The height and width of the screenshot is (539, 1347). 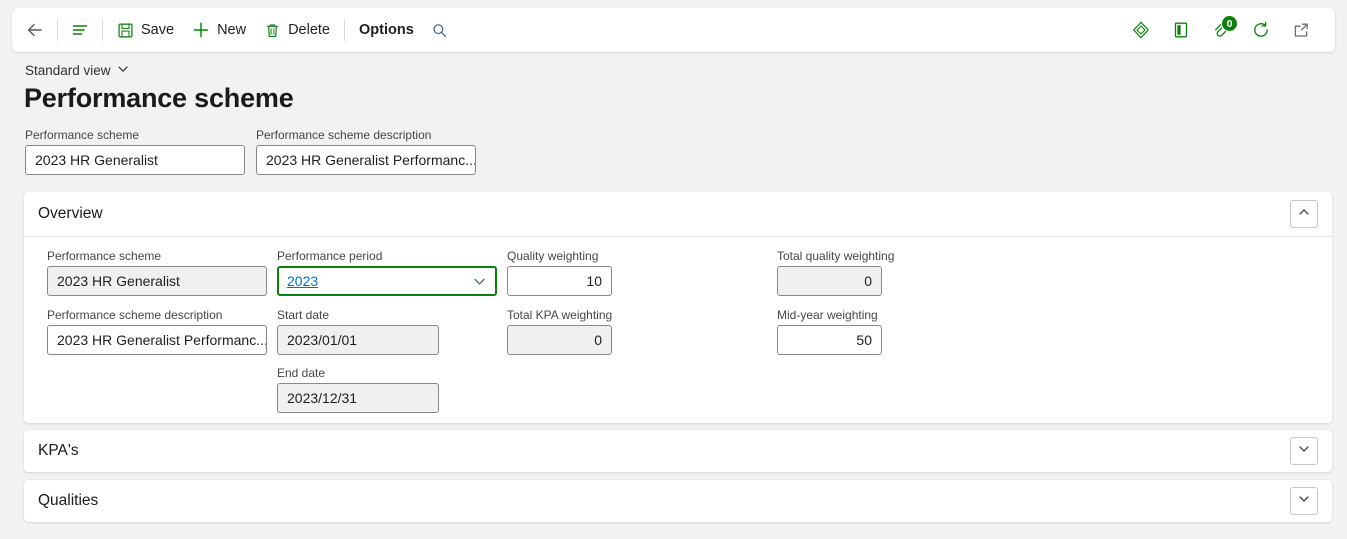 What do you see at coordinates (58, 450) in the screenshot?
I see `section-kpas-title: KPA's` at bounding box center [58, 450].